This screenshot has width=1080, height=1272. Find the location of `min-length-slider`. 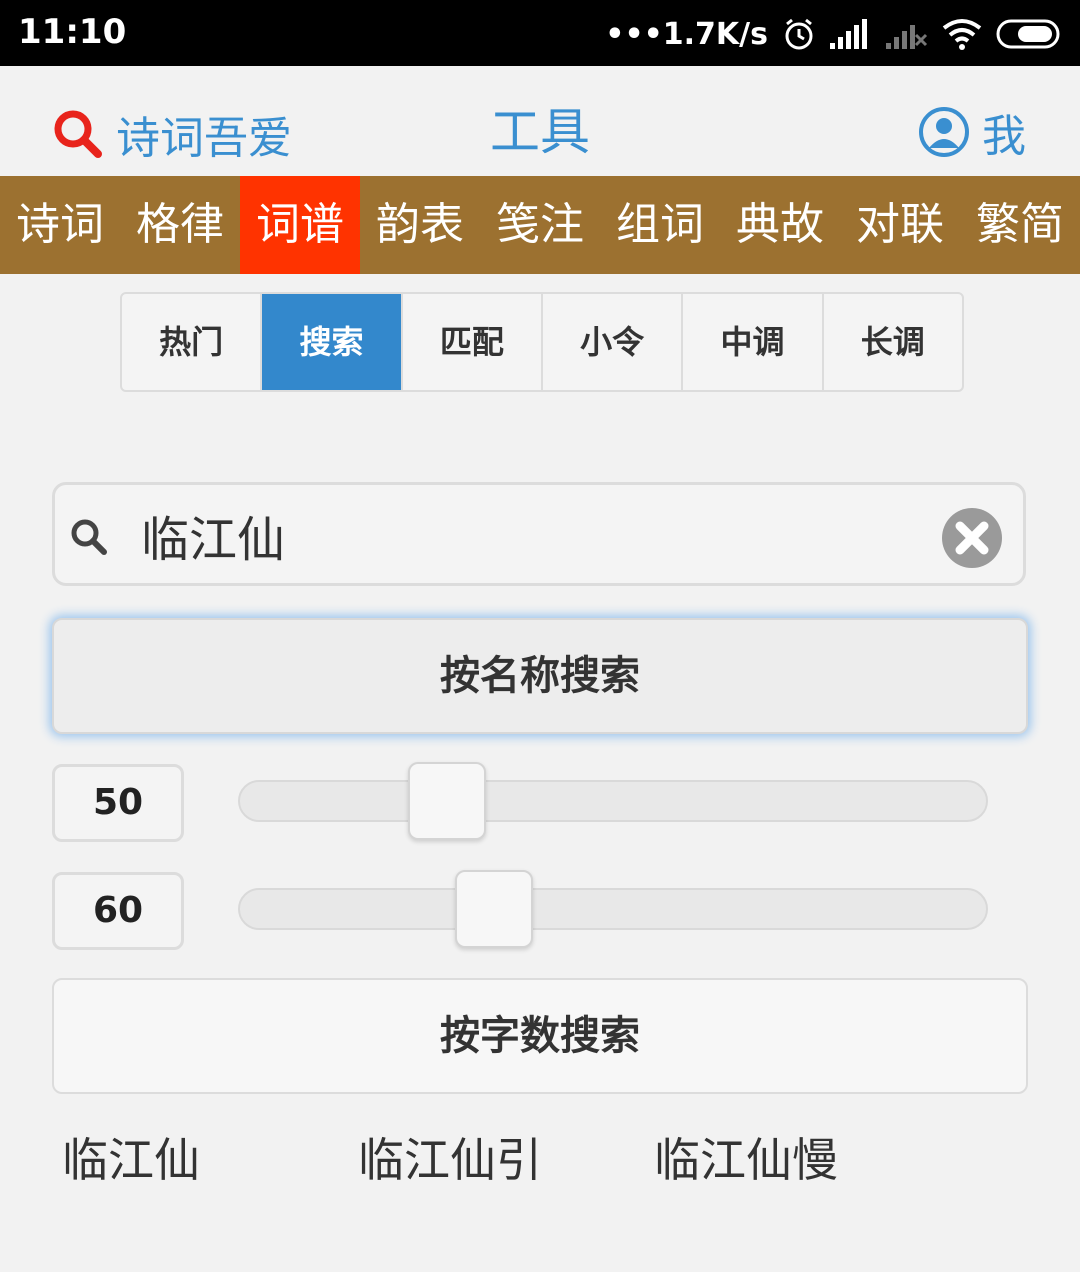

min-length-slider is located at coordinates (613, 801).